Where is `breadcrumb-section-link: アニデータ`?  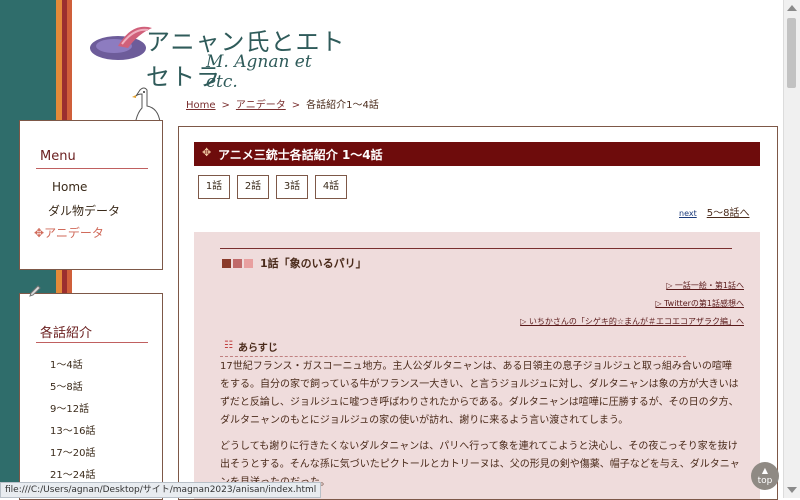
breadcrumb-section-link: アニデータ is located at coordinates (261, 105).